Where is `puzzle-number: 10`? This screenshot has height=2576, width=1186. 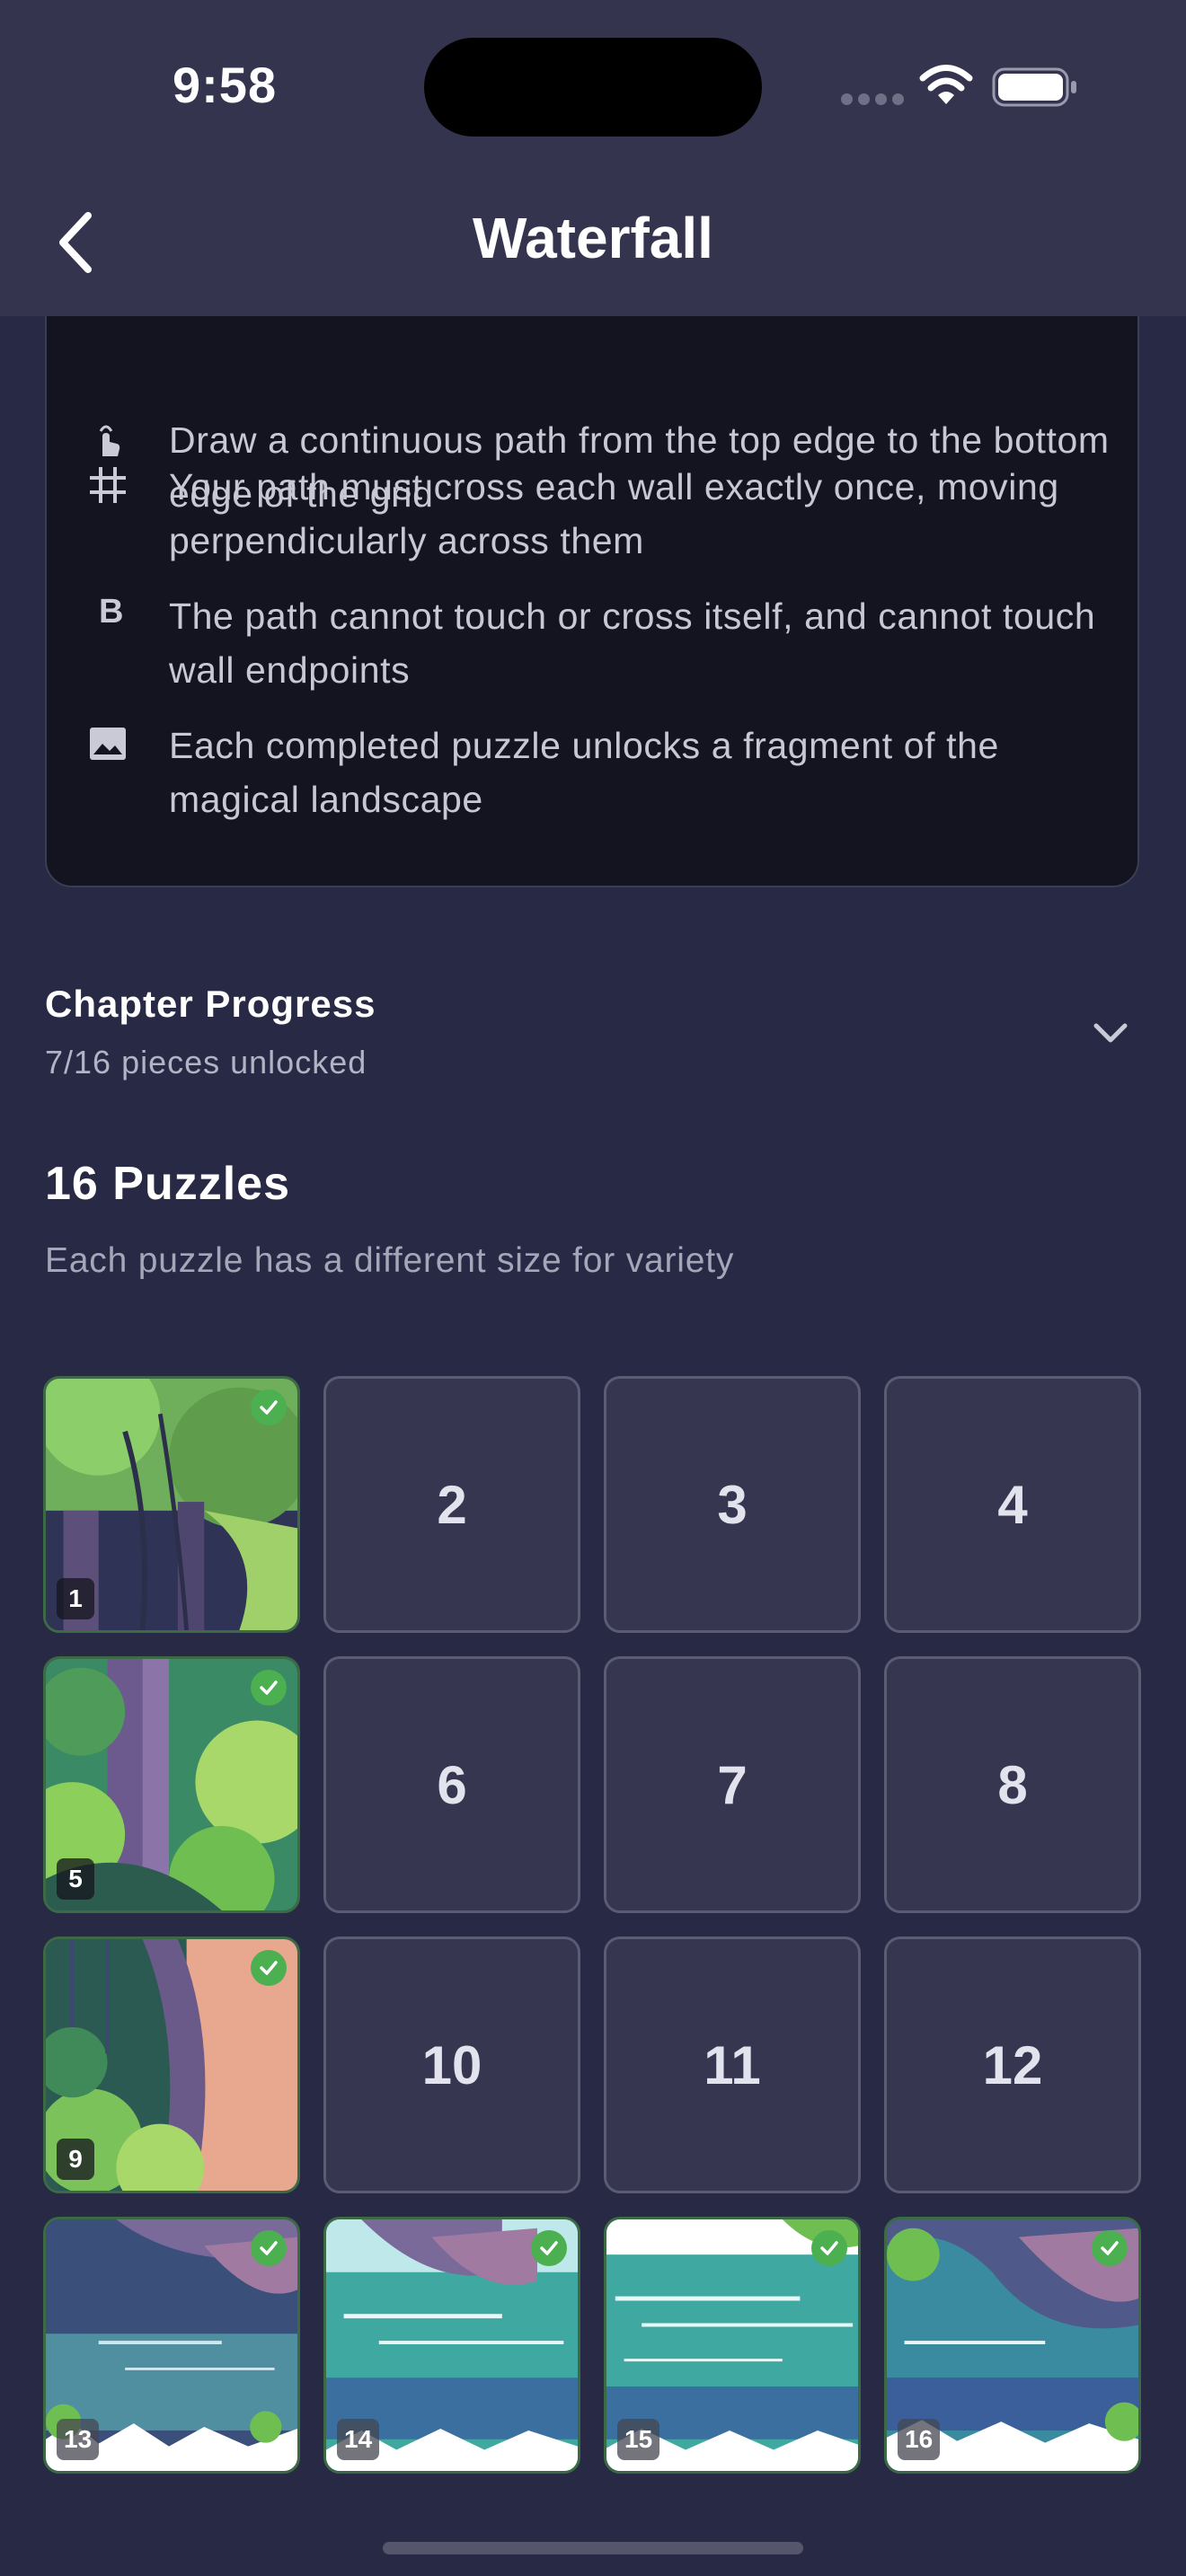
puzzle-number: 10 is located at coordinates (451, 2064).